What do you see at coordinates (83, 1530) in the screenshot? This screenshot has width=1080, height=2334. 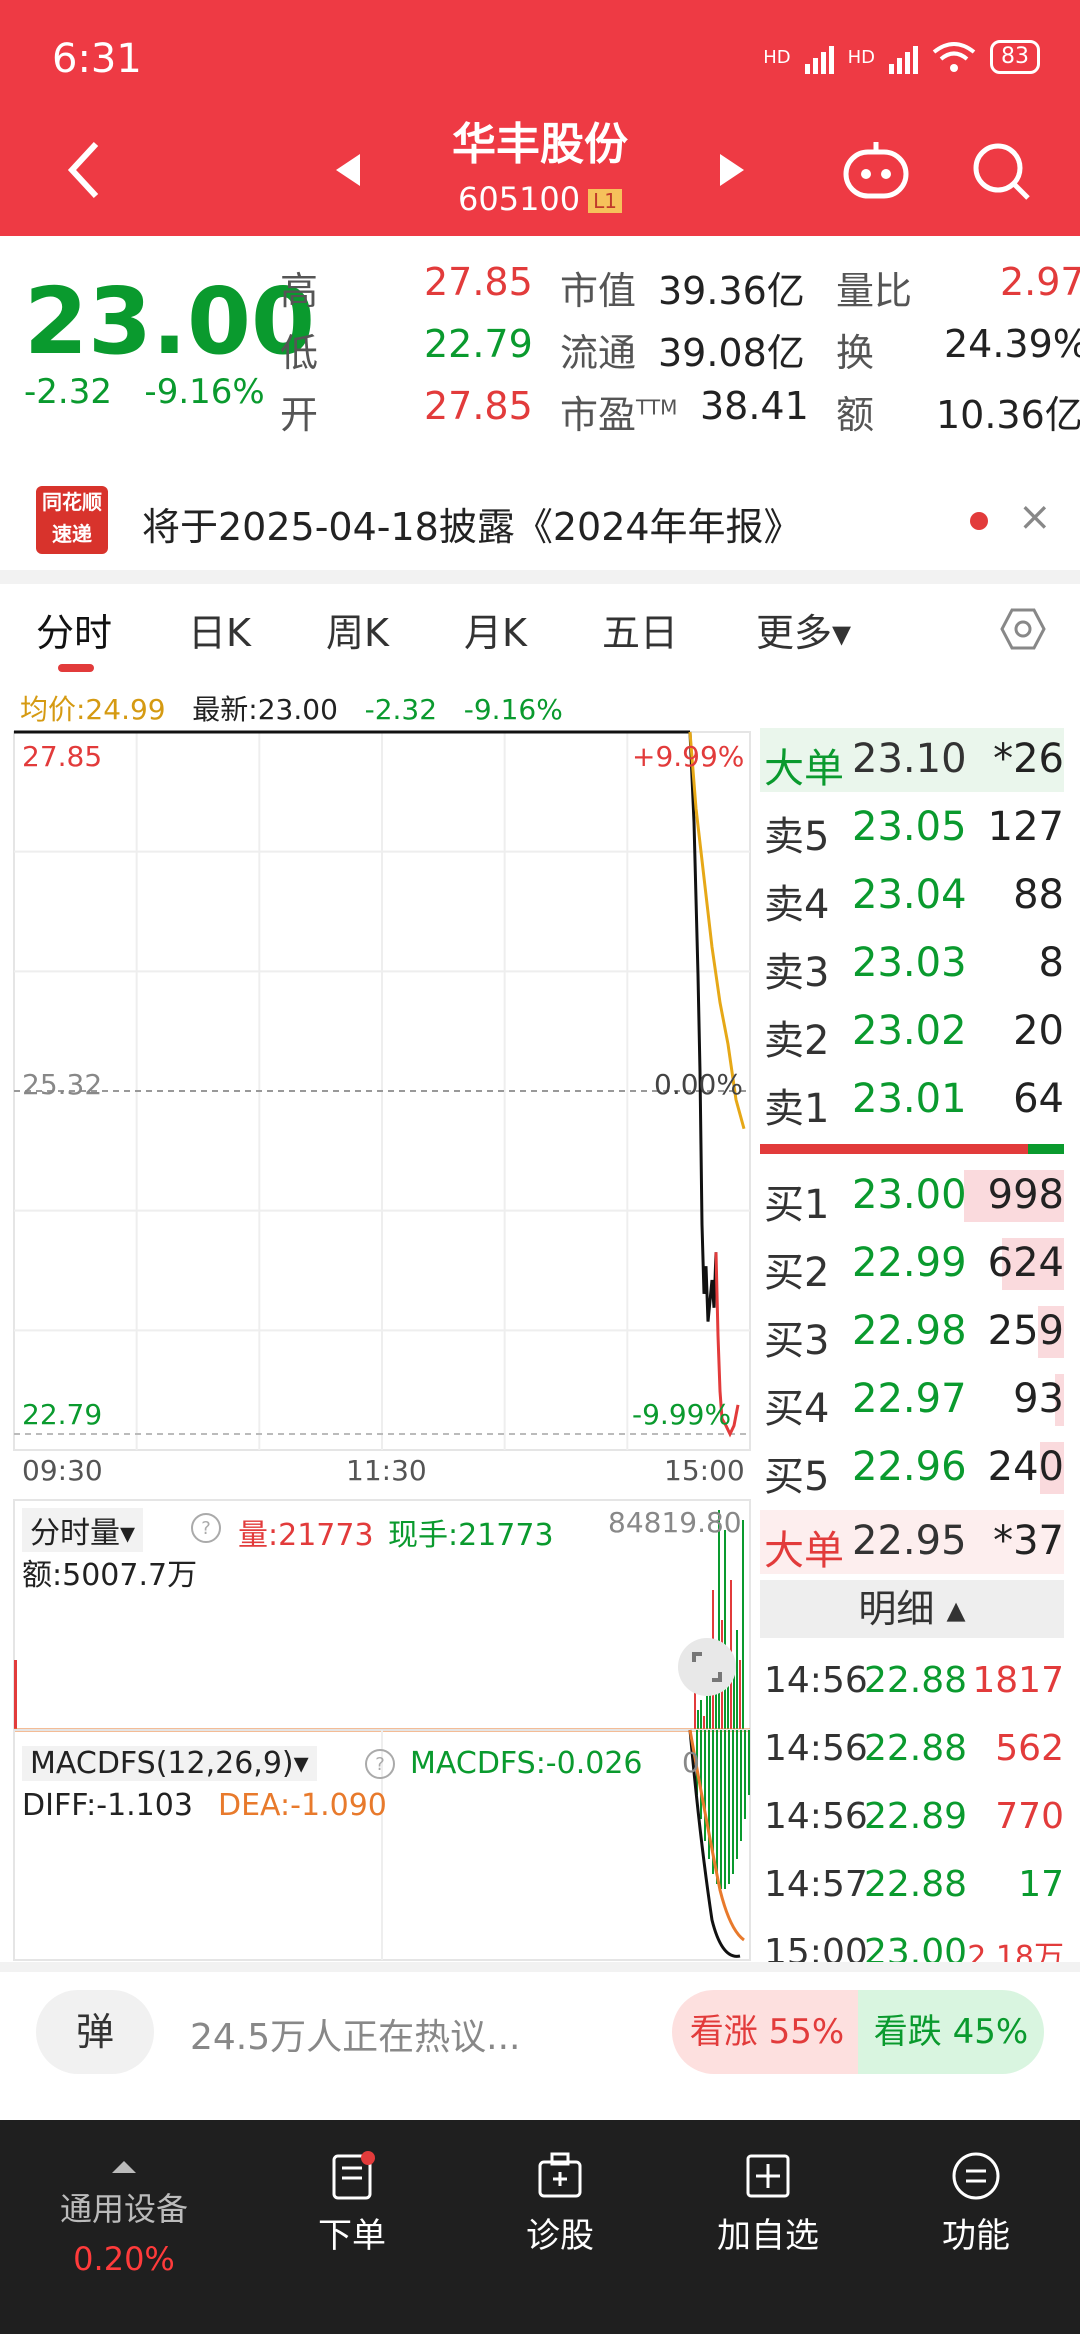 I see `volume-indicator-select: 分时量▾` at bounding box center [83, 1530].